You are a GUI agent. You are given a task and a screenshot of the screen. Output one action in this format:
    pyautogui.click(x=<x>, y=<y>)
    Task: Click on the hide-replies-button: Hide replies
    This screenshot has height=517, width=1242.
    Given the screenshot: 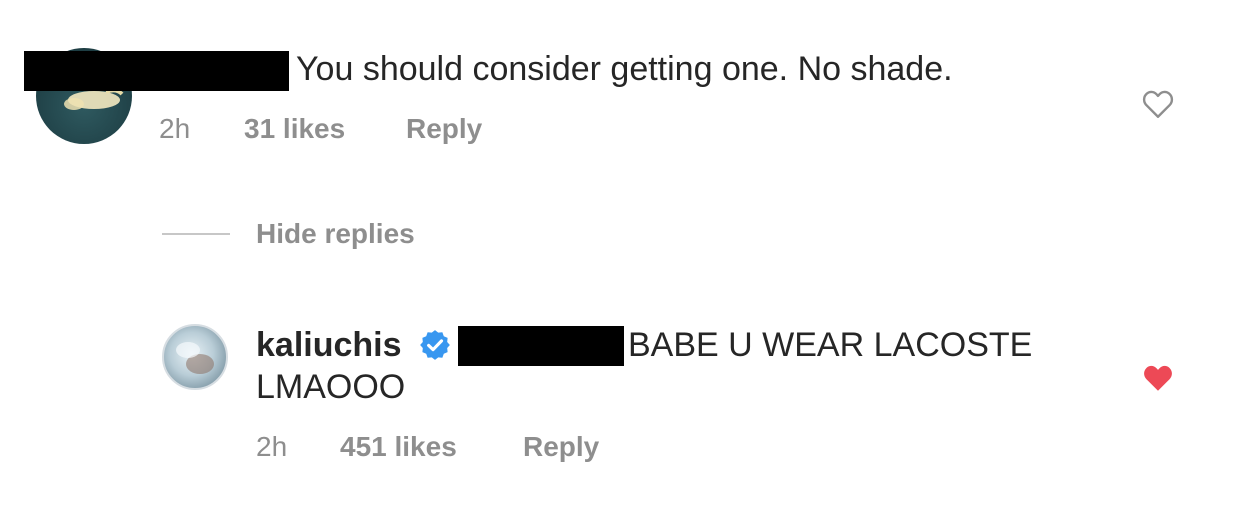 What is the action you would take?
    pyautogui.click(x=335, y=234)
    